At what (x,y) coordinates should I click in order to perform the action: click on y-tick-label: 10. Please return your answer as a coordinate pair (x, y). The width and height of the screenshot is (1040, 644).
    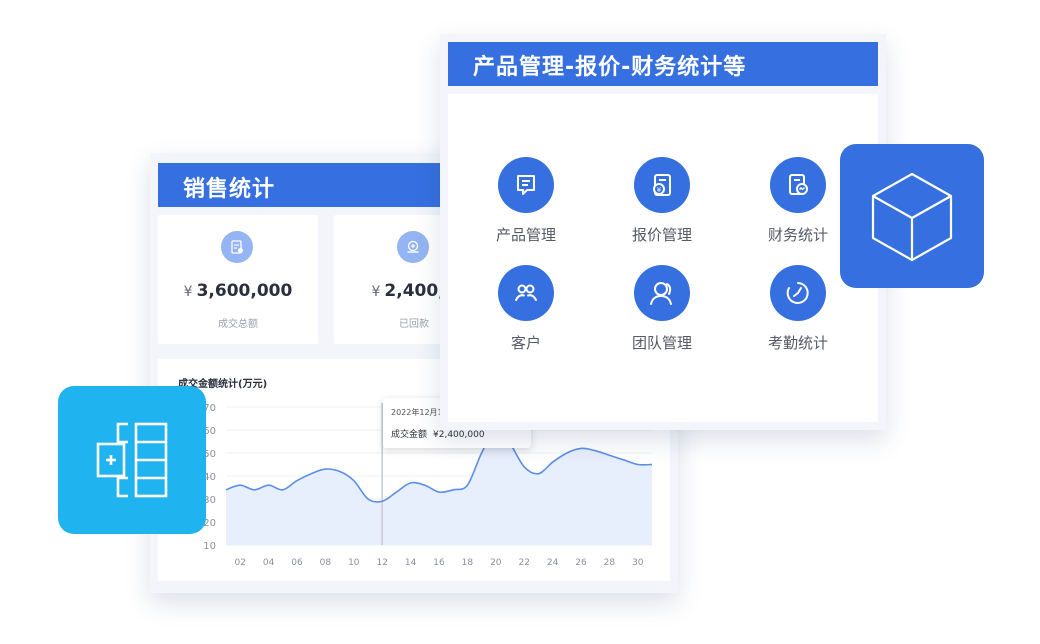
    Looking at the image, I should click on (209, 546).